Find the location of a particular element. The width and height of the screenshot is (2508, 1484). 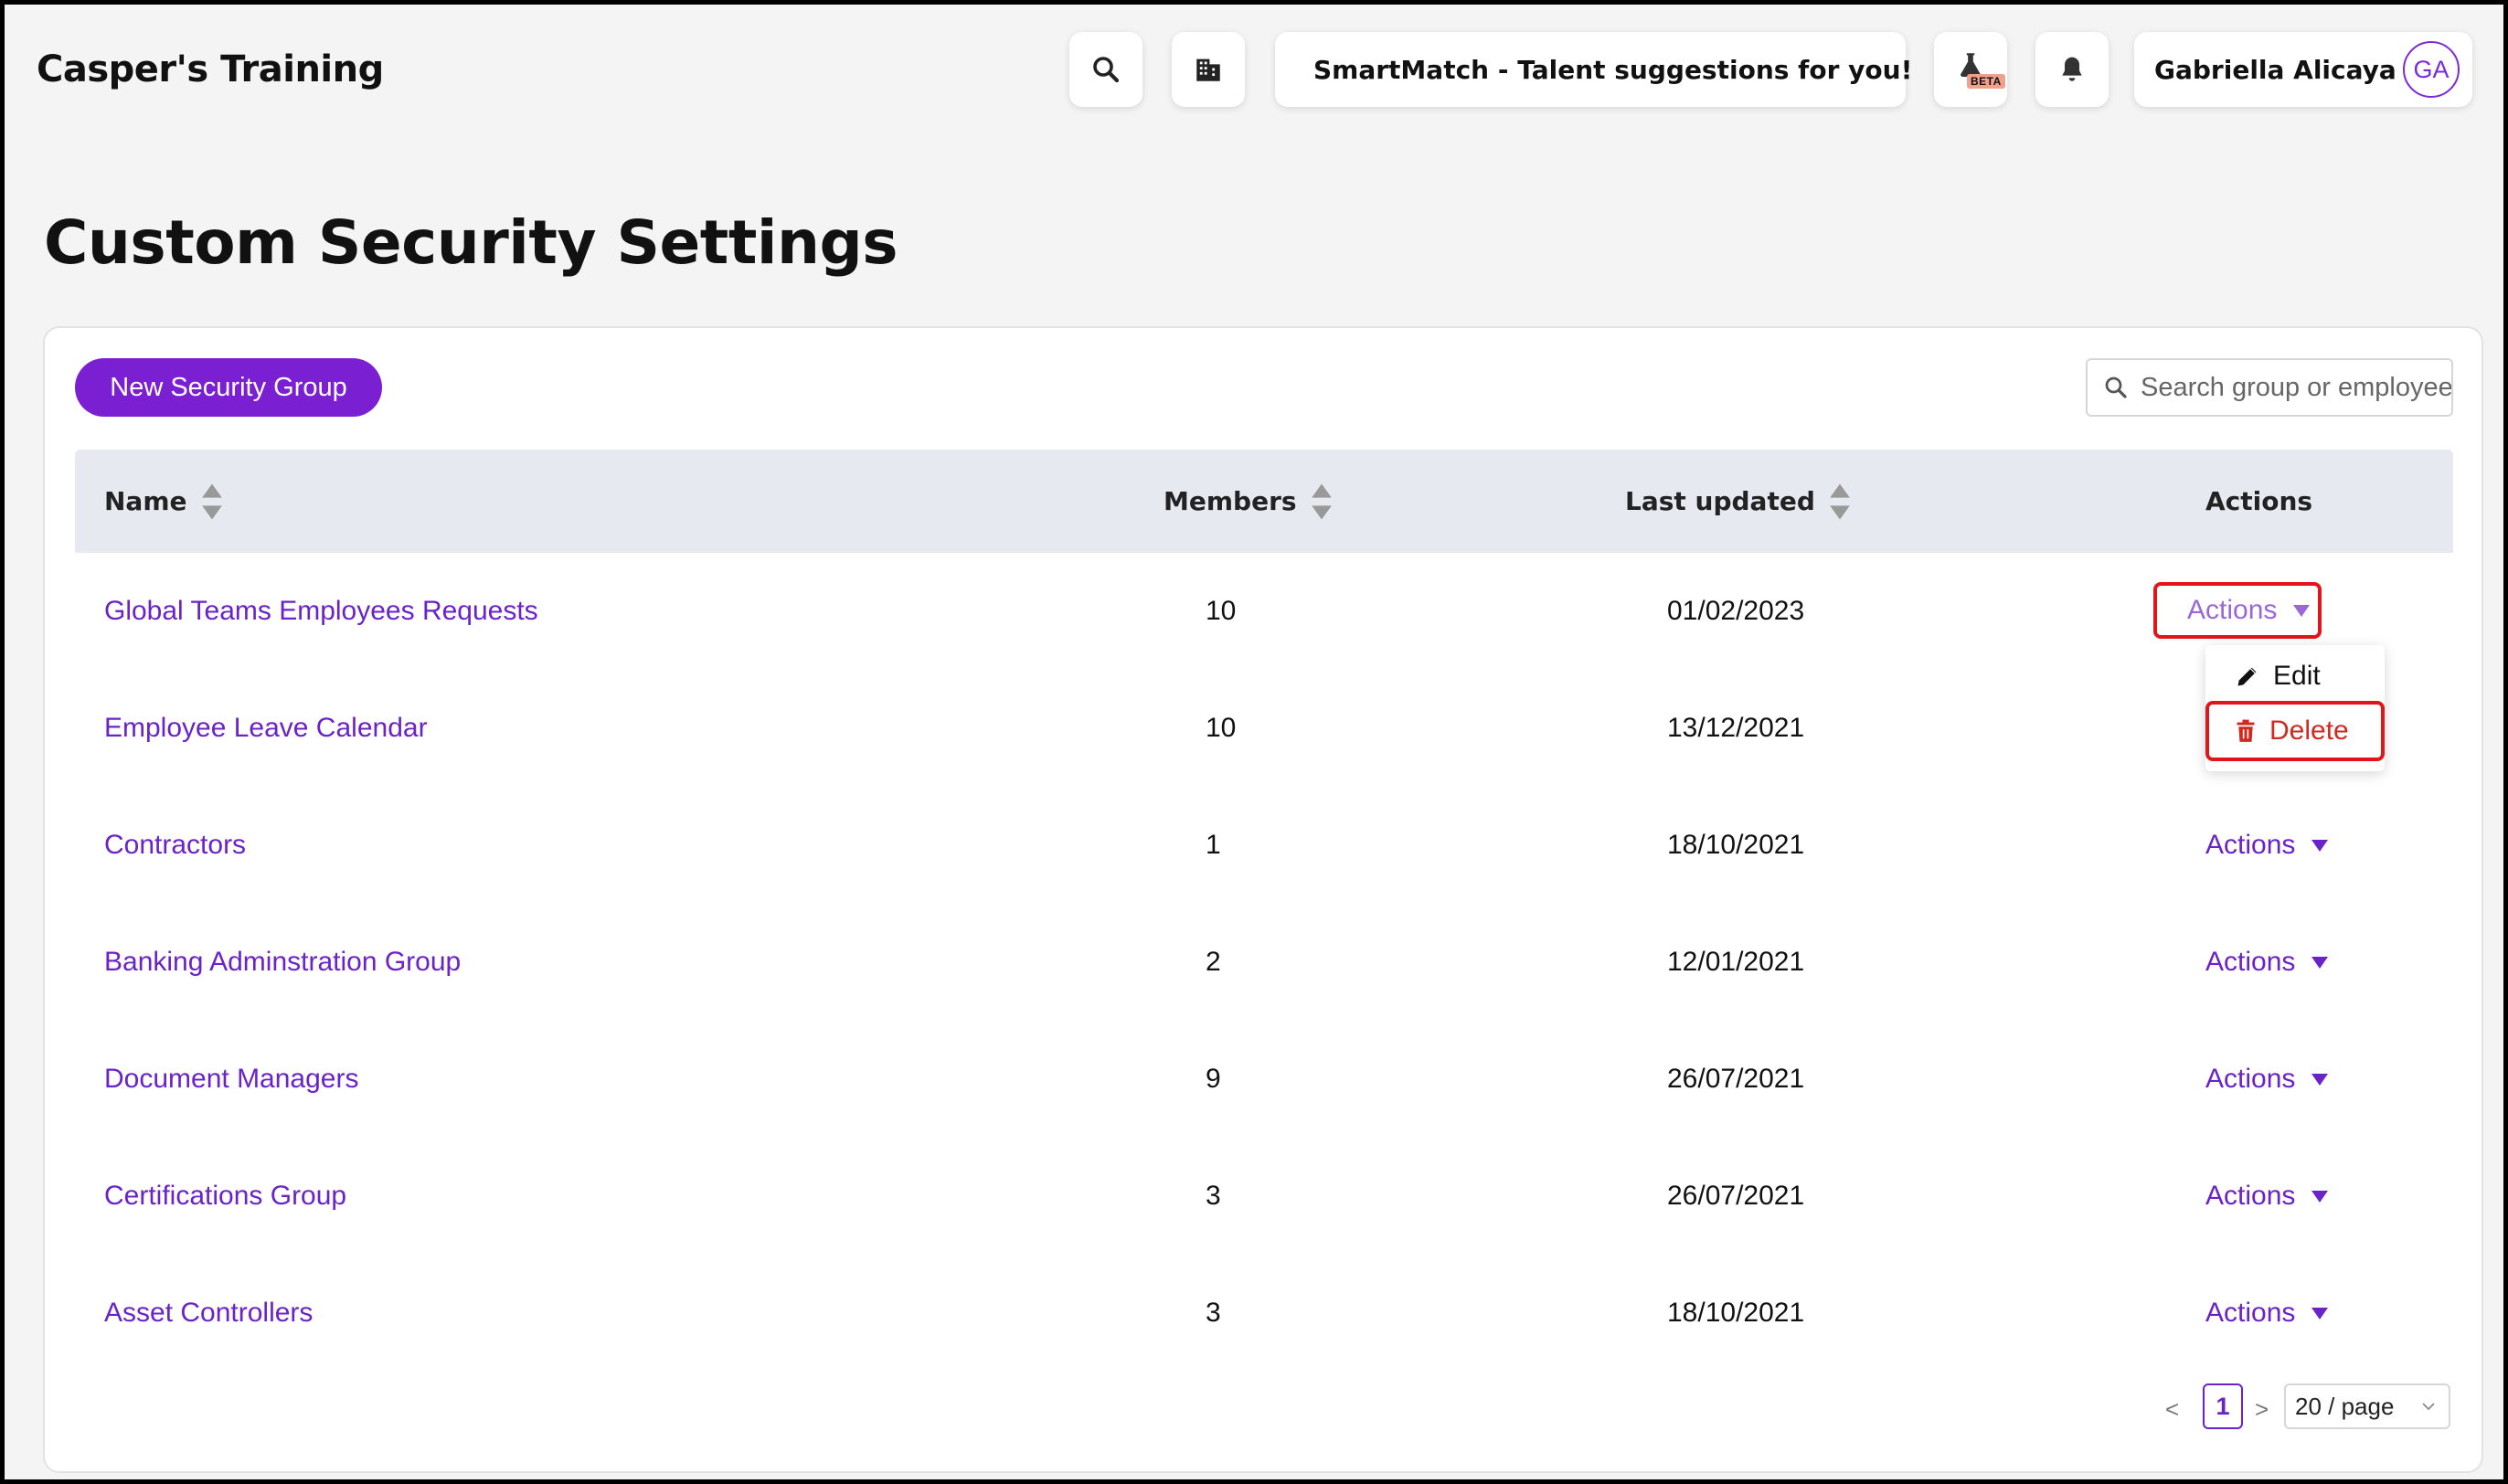

column-header-last-updated: Last updated is located at coordinates (1738, 501).